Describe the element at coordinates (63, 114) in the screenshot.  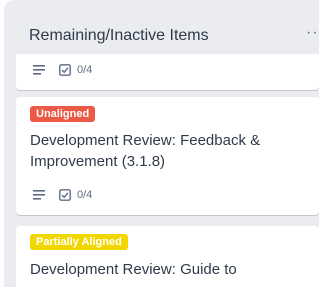
I see `label-unaligned: Unaligned` at that location.